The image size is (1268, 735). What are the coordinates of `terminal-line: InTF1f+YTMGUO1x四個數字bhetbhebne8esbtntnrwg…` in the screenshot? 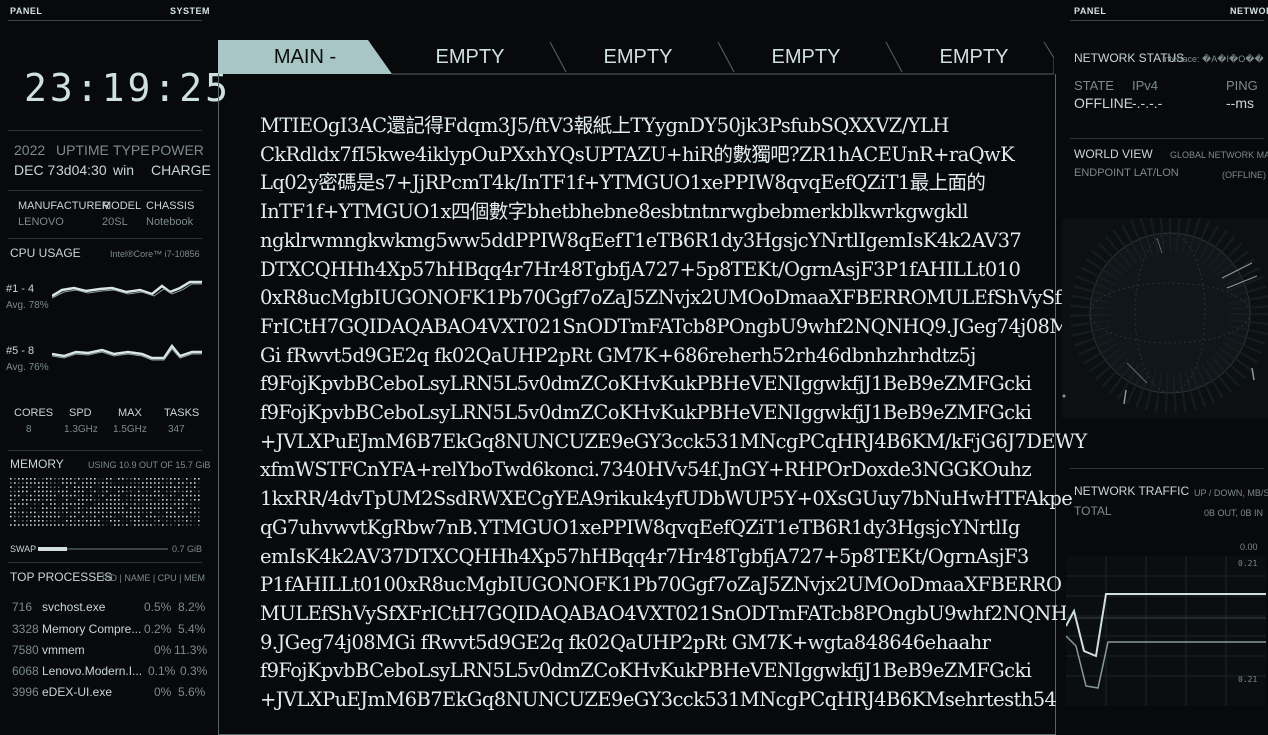 It's located at (614, 212).